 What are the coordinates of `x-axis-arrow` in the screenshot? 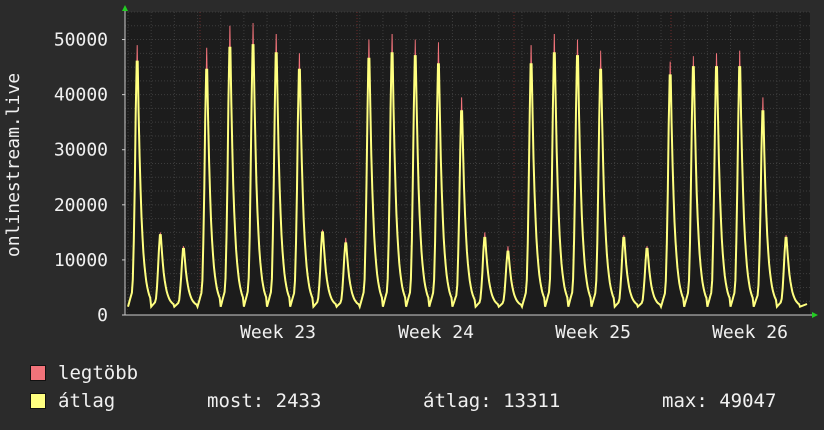 It's located at (815, 315).